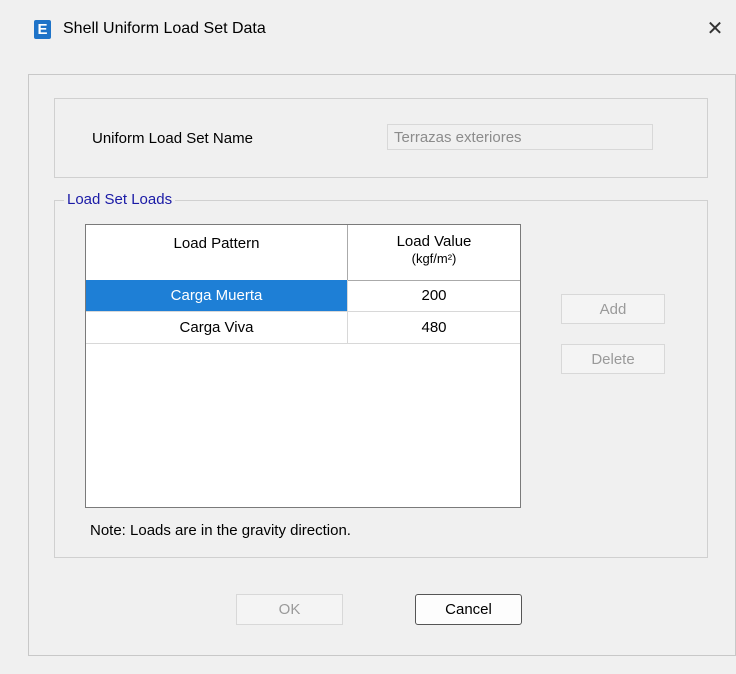  I want to click on load-pattern-cell: Carga Viva, so click(217, 327).